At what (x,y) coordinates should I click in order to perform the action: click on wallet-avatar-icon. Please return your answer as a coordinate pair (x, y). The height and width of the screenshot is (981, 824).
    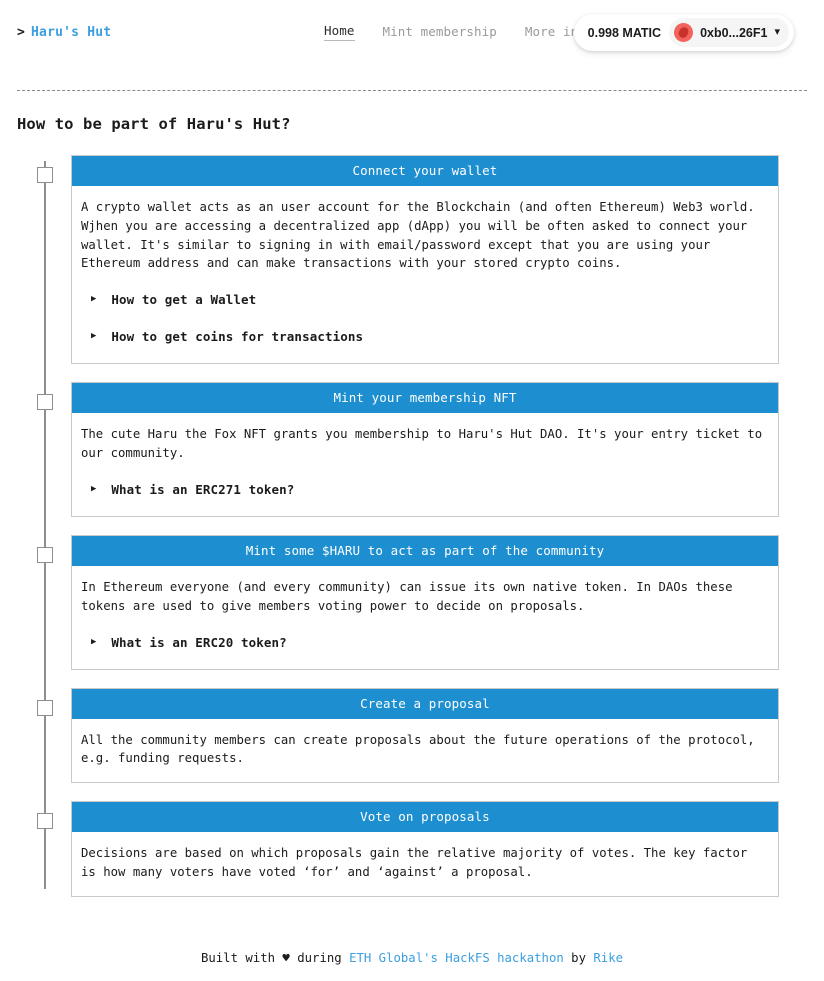
    Looking at the image, I should click on (684, 32).